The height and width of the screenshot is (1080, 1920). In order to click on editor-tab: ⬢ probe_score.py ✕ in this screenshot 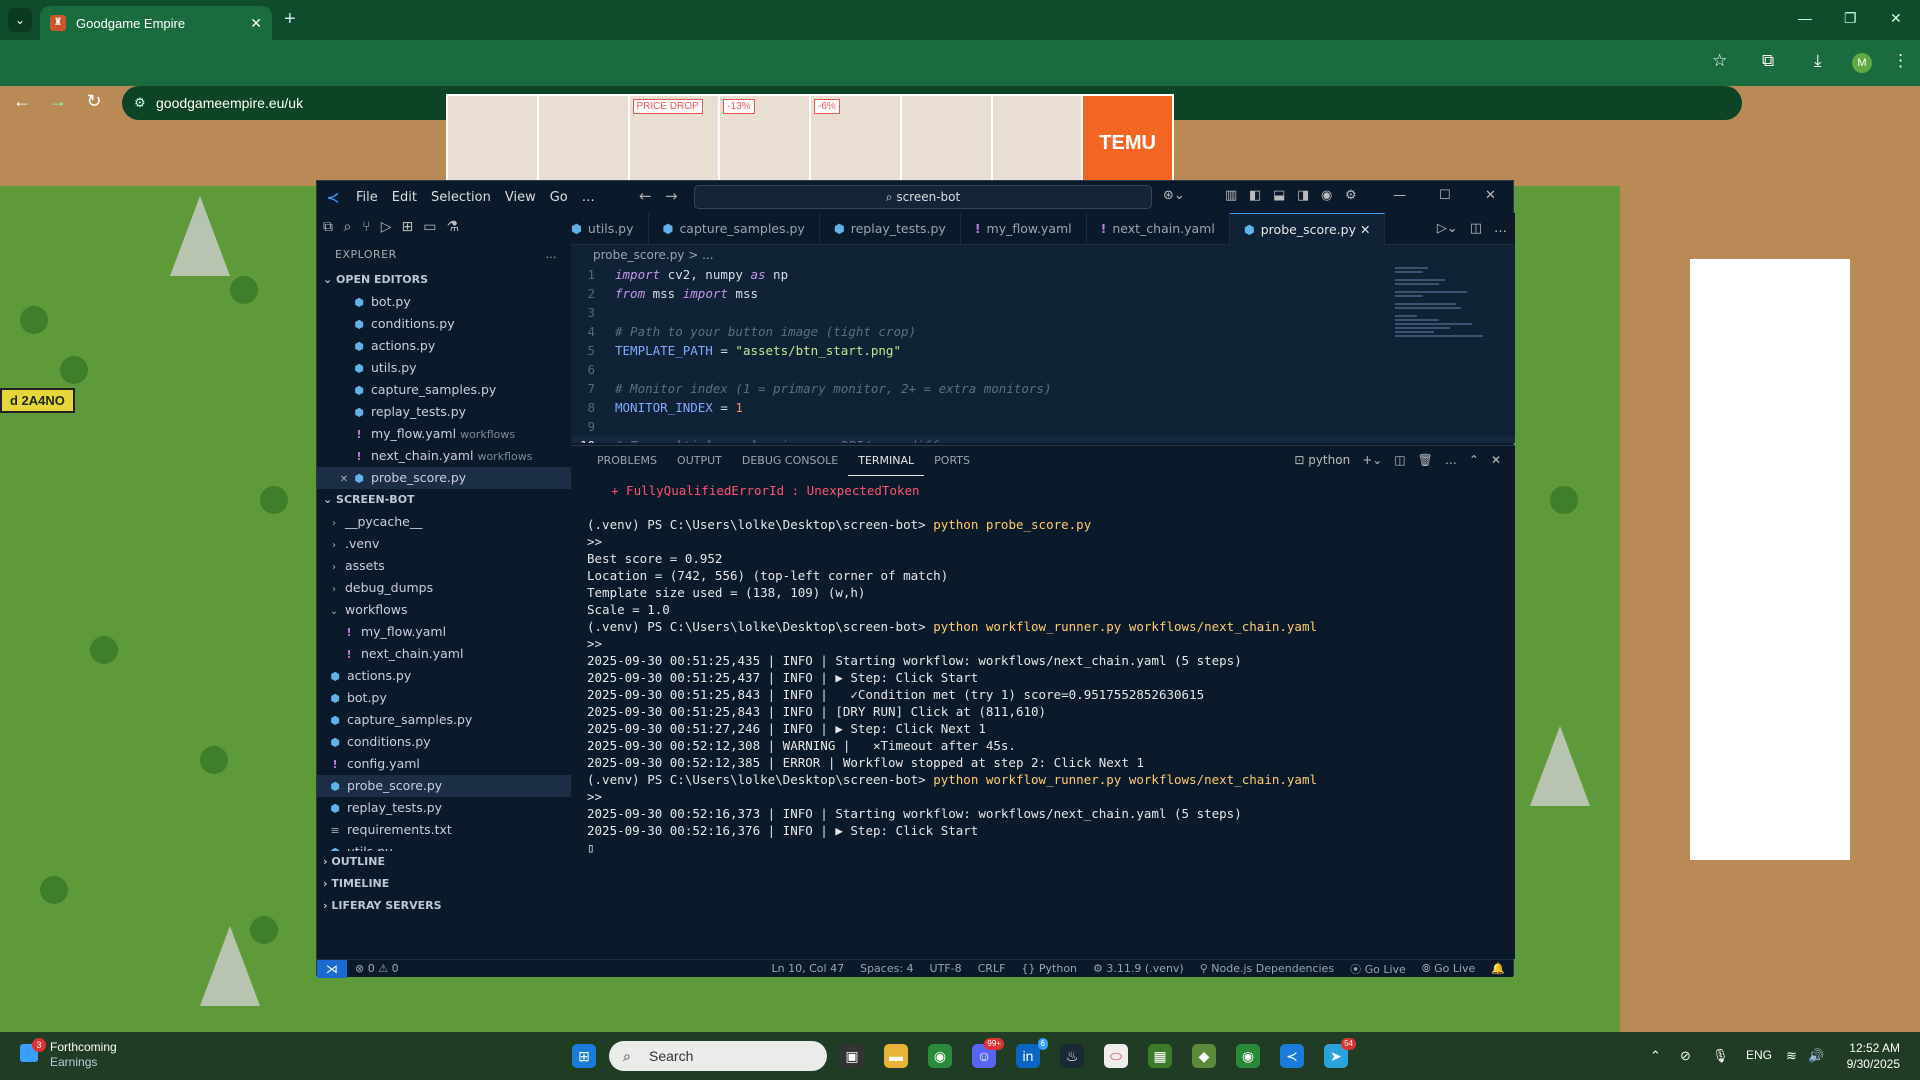, I will do `click(1307, 229)`.